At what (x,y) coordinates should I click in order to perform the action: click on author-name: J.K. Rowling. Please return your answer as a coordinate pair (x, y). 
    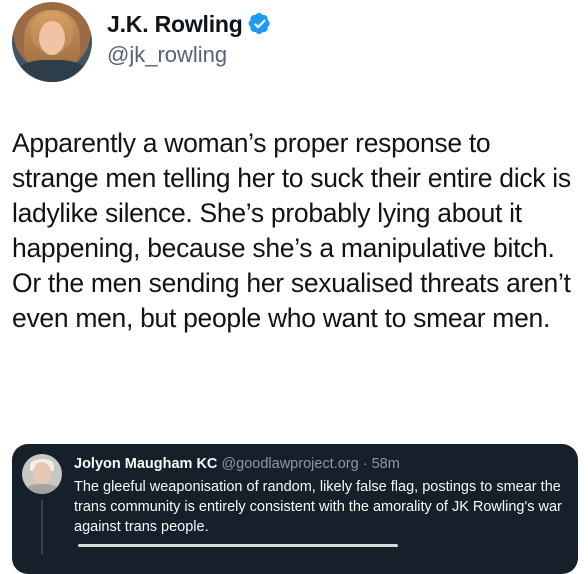
    Looking at the image, I should click on (175, 24).